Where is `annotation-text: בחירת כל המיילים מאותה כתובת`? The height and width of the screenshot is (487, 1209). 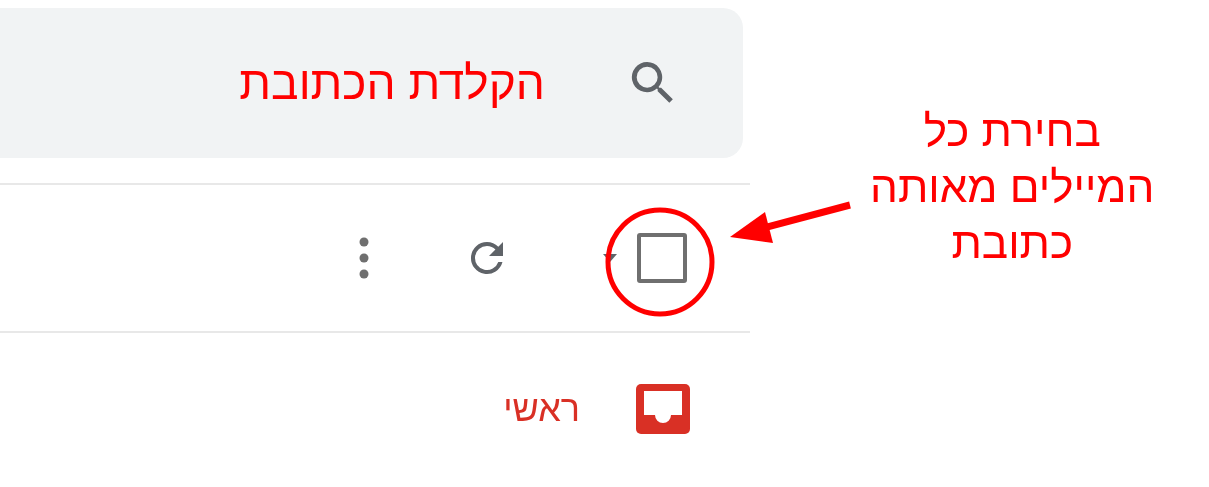 annotation-text: בחירת כל המיילים מאותה כתובת is located at coordinates (1012, 187).